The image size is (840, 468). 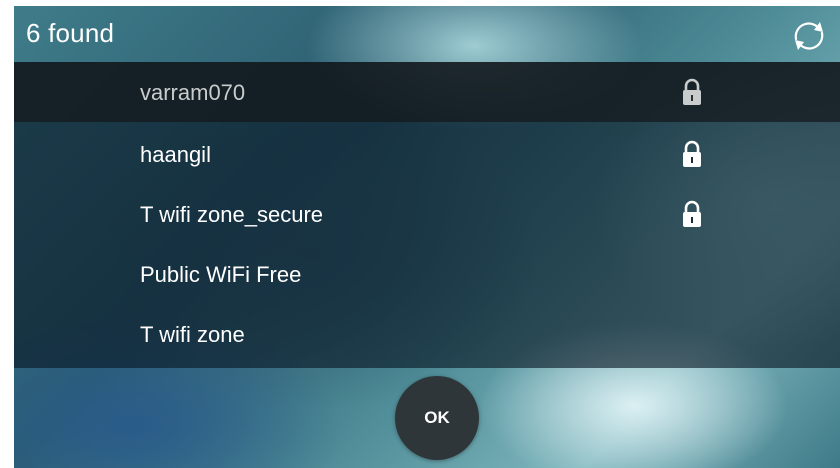 I want to click on network-row-t-wifi-zone: T wifi zone, so click(x=427, y=334).